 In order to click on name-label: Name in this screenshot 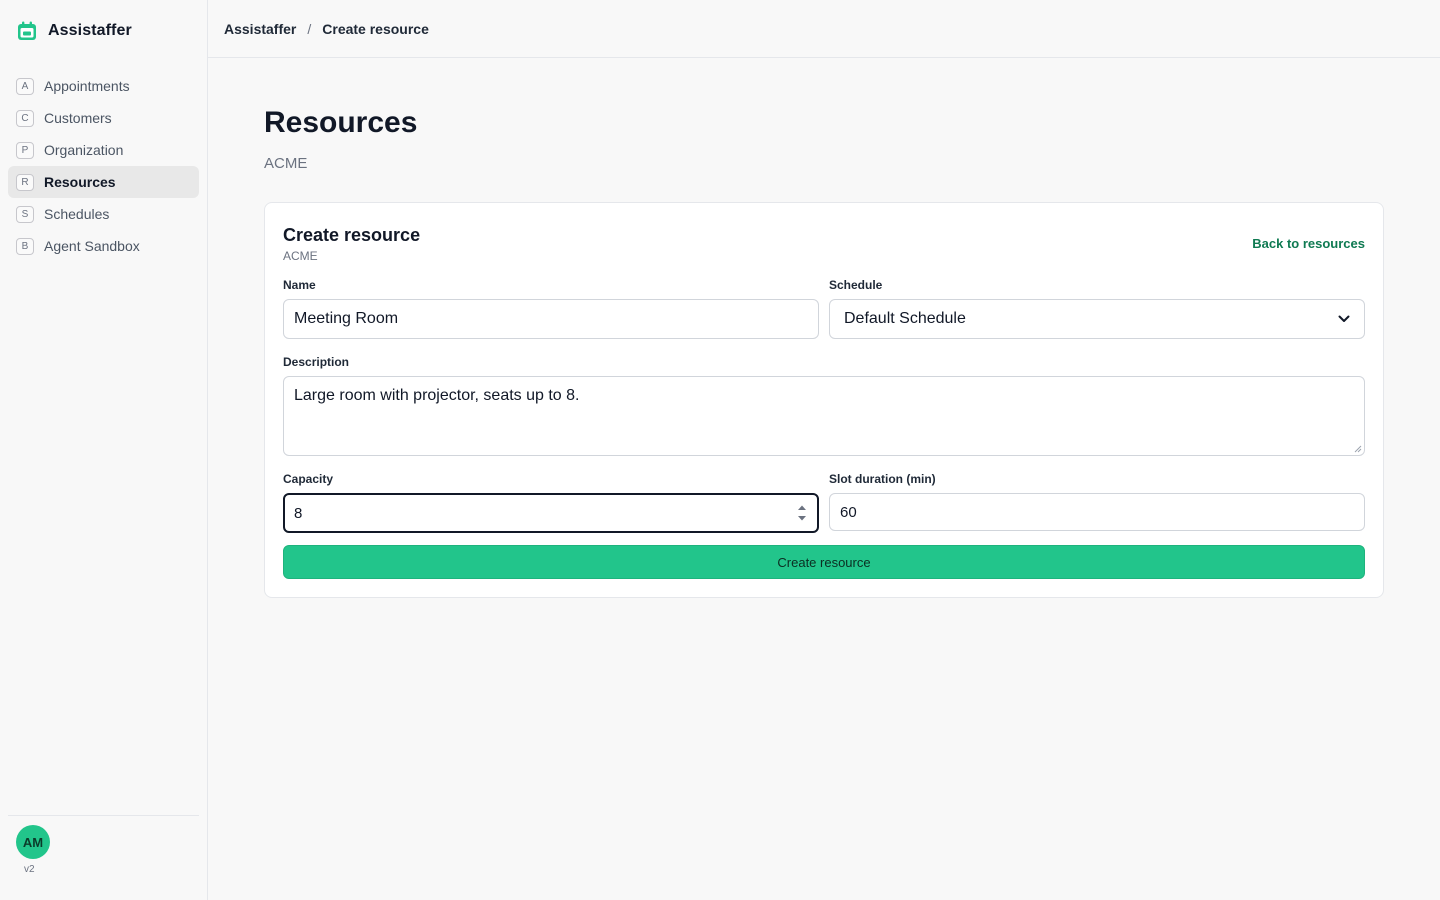, I will do `click(299, 285)`.